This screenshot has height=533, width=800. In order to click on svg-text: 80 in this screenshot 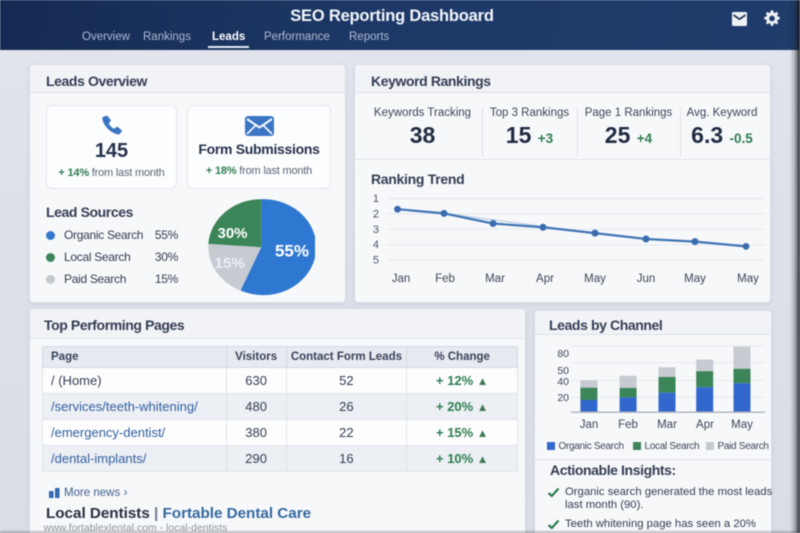, I will do `click(563, 354)`.